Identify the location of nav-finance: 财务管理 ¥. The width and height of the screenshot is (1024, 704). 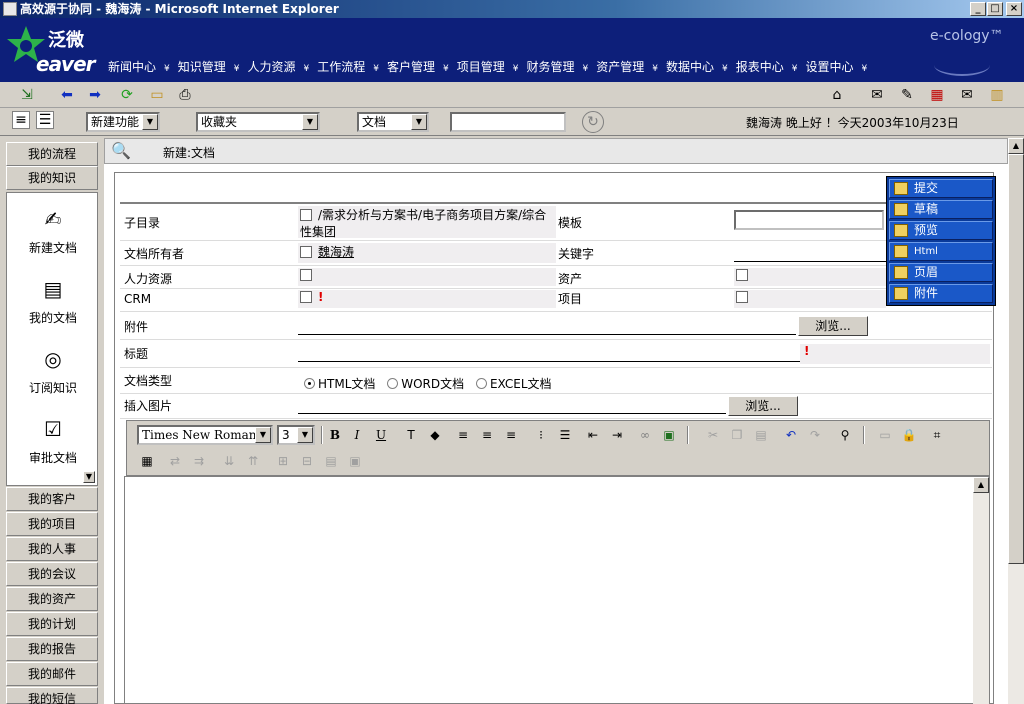
(558, 67).